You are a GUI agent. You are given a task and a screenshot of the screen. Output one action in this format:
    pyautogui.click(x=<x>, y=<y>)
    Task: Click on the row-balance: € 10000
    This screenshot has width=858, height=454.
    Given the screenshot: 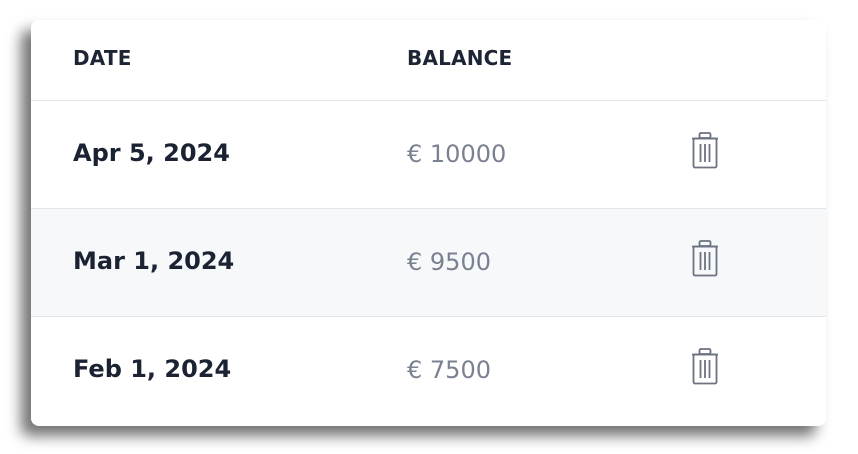 What is the action you would take?
    pyautogui.click(x=457, y=154)
    